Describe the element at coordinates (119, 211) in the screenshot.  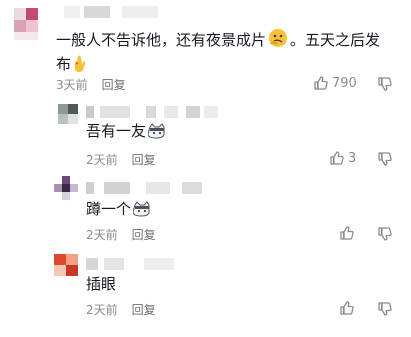
I see `comment-text: 蹲一个` at that location.